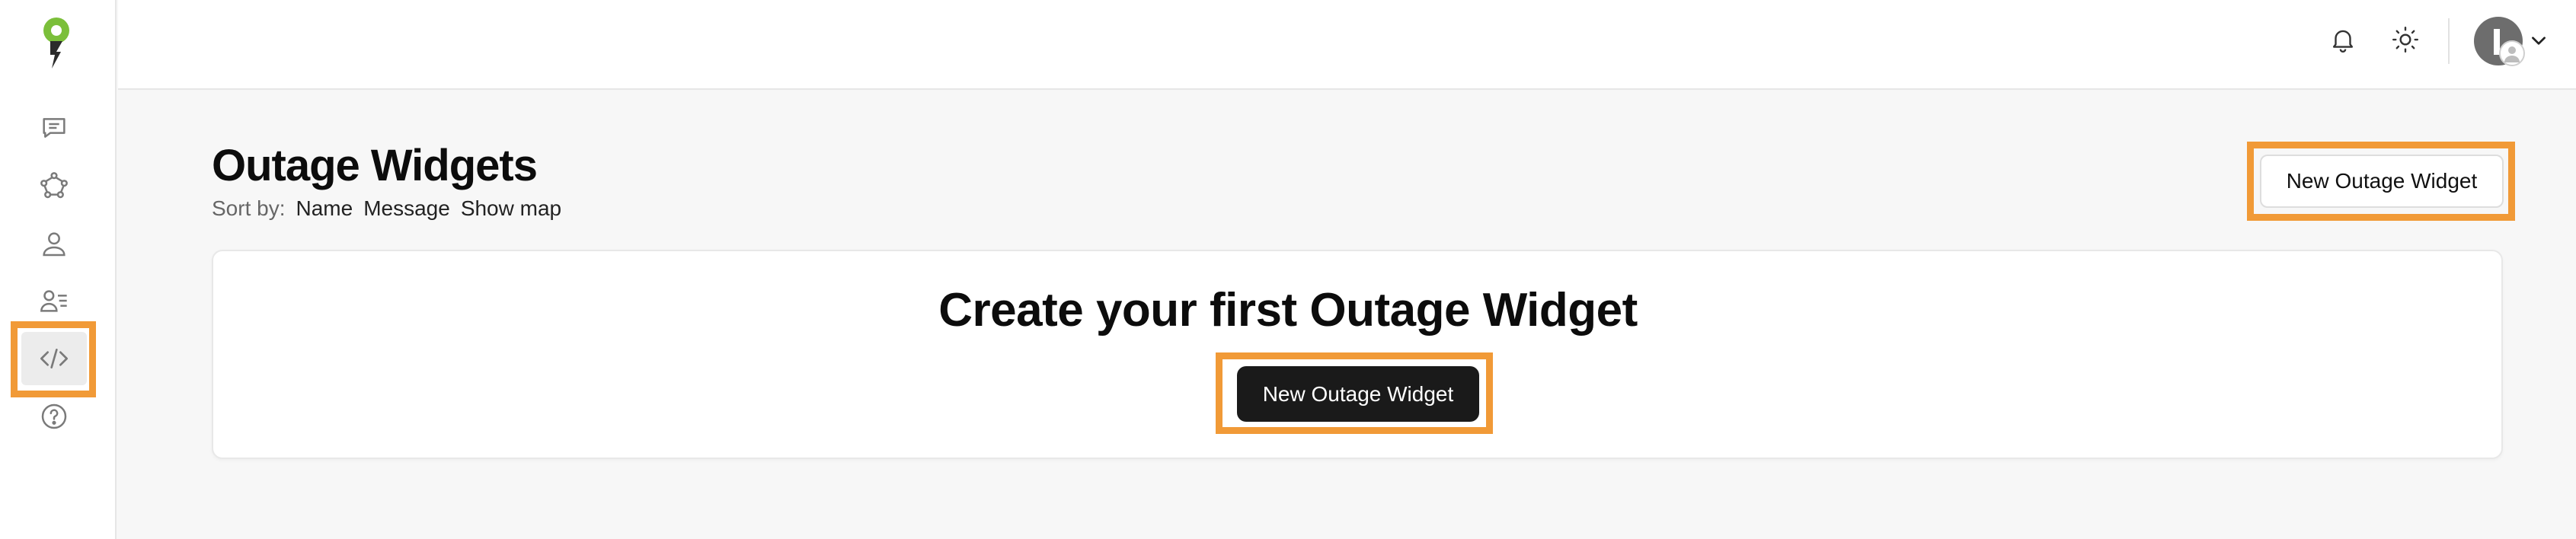 The image size is (2576, 539). I want to click on sidebar-item-integrations, so click(54, 185).